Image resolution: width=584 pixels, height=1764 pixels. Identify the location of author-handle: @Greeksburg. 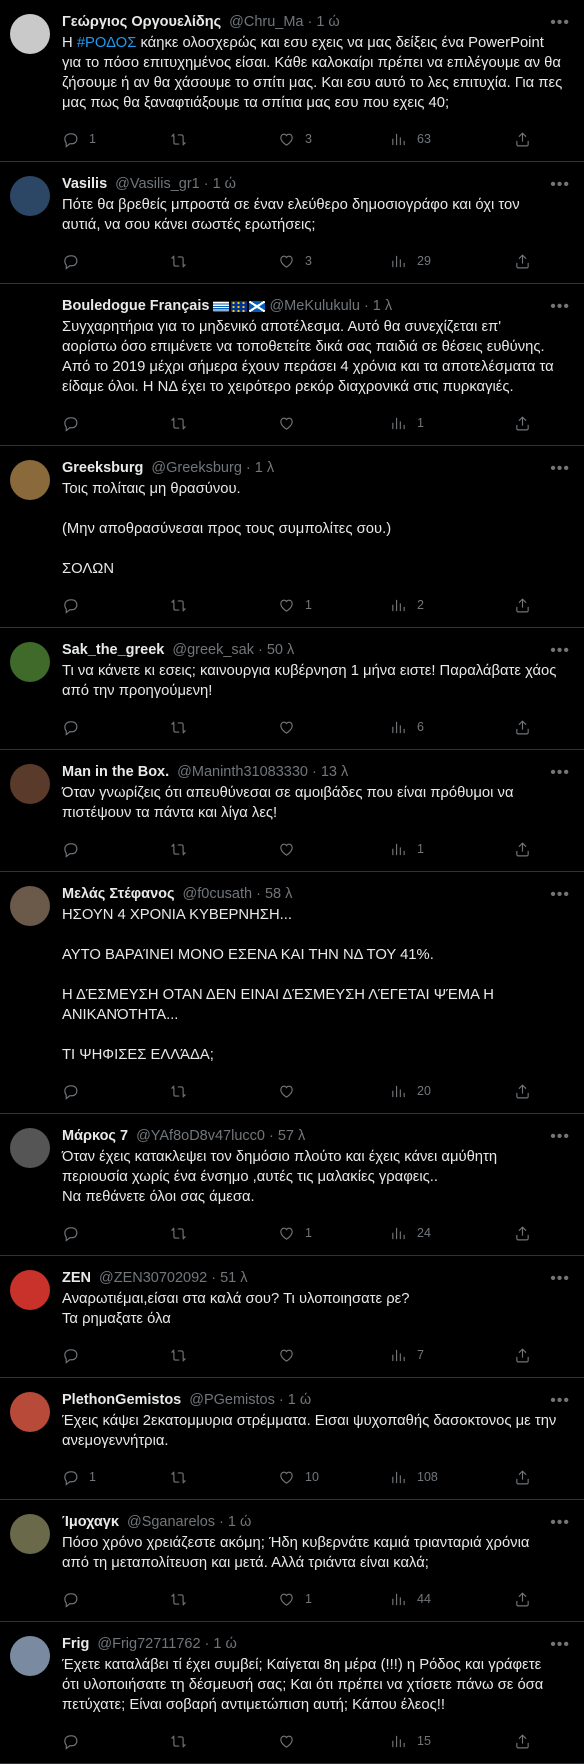
(196, 468).